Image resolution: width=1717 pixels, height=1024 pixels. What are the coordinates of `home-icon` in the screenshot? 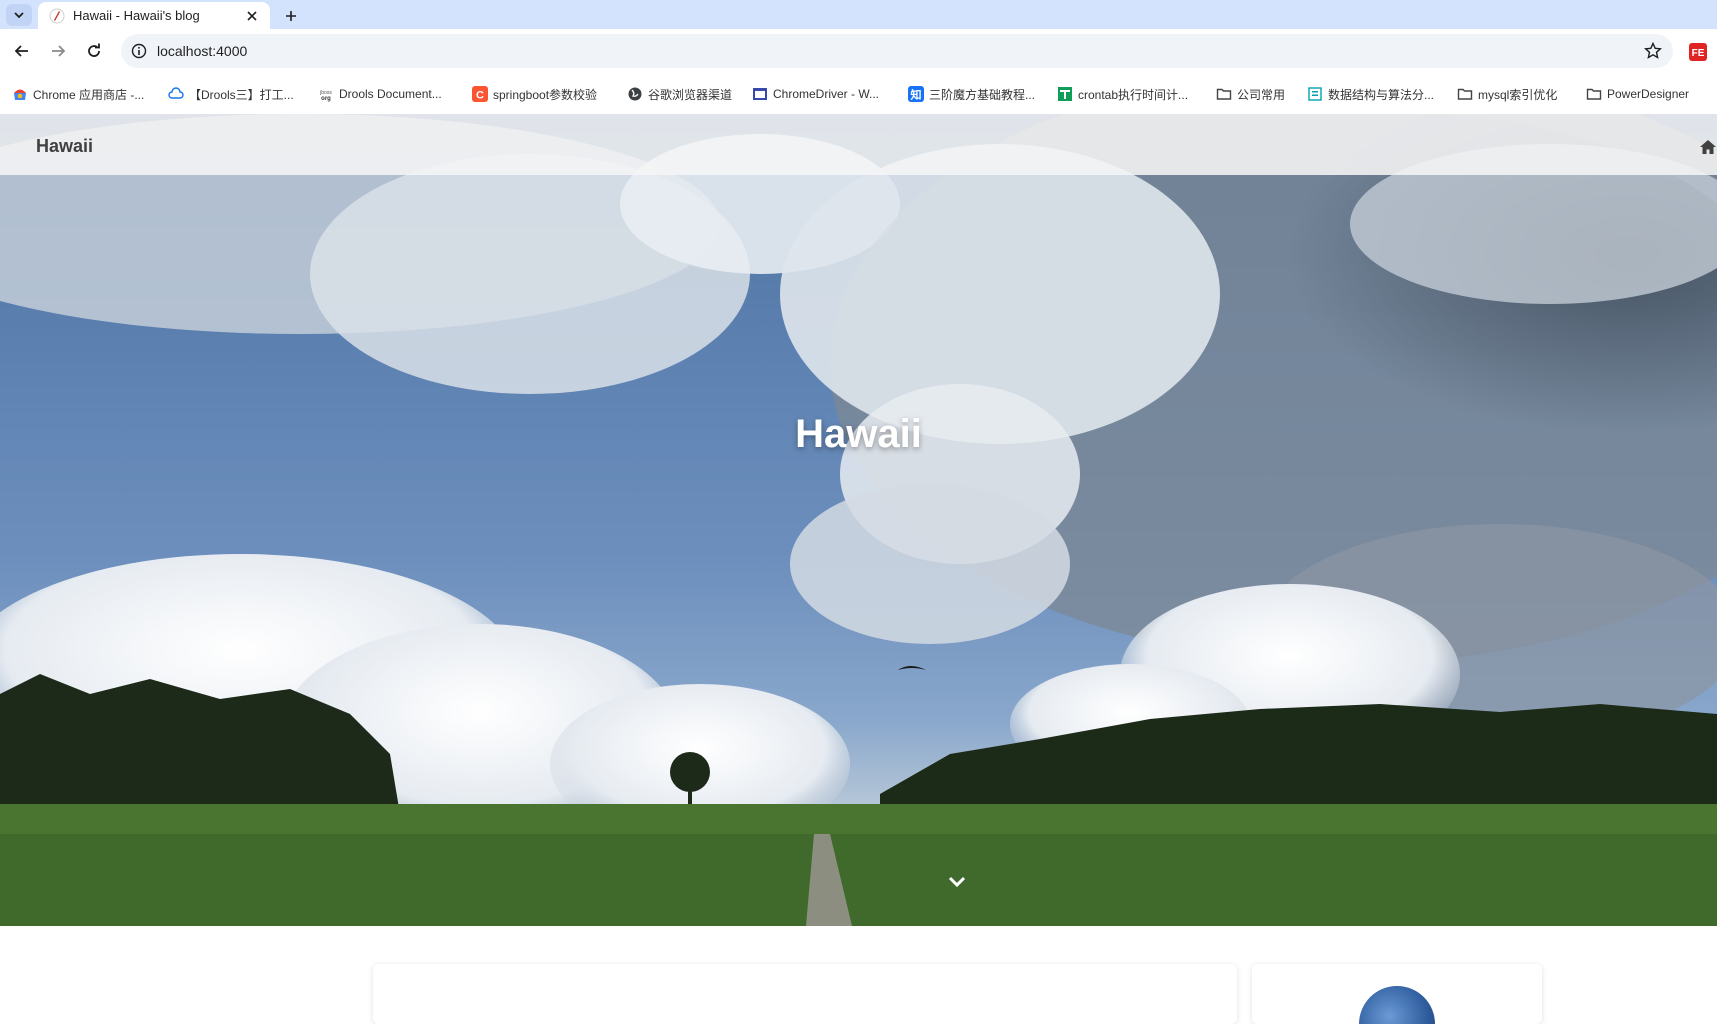 It's located at (1708, 147).